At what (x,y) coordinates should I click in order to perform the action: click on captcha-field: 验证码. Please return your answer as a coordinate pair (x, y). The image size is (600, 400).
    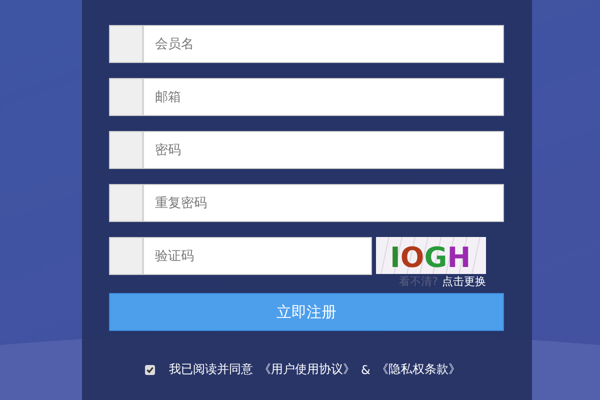
    Looking at the image, I should click on (240, 256).